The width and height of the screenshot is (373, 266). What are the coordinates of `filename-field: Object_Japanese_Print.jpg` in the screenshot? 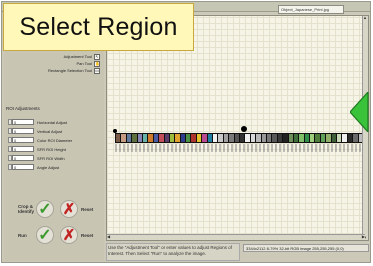 It's located at (311, 9).